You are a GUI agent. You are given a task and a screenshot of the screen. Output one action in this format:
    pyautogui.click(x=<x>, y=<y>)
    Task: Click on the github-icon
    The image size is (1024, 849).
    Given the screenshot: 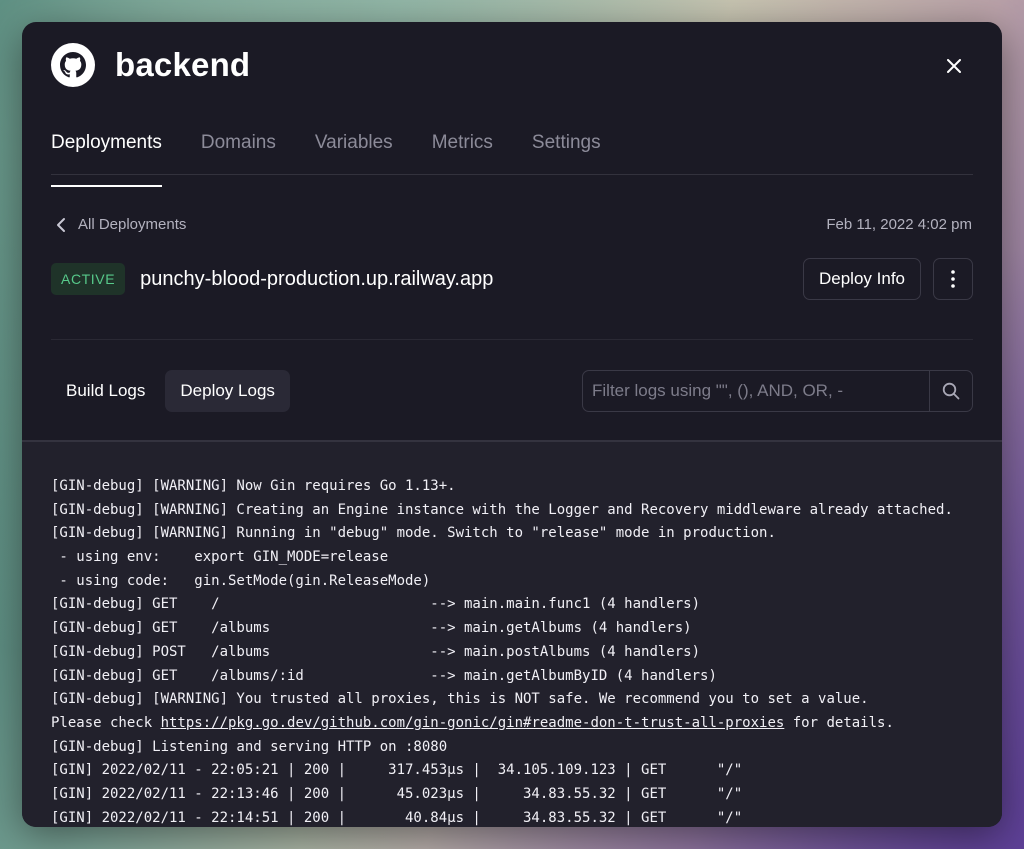 What is the action you would take?
    pyautogui.click(x=73, y=65)
    